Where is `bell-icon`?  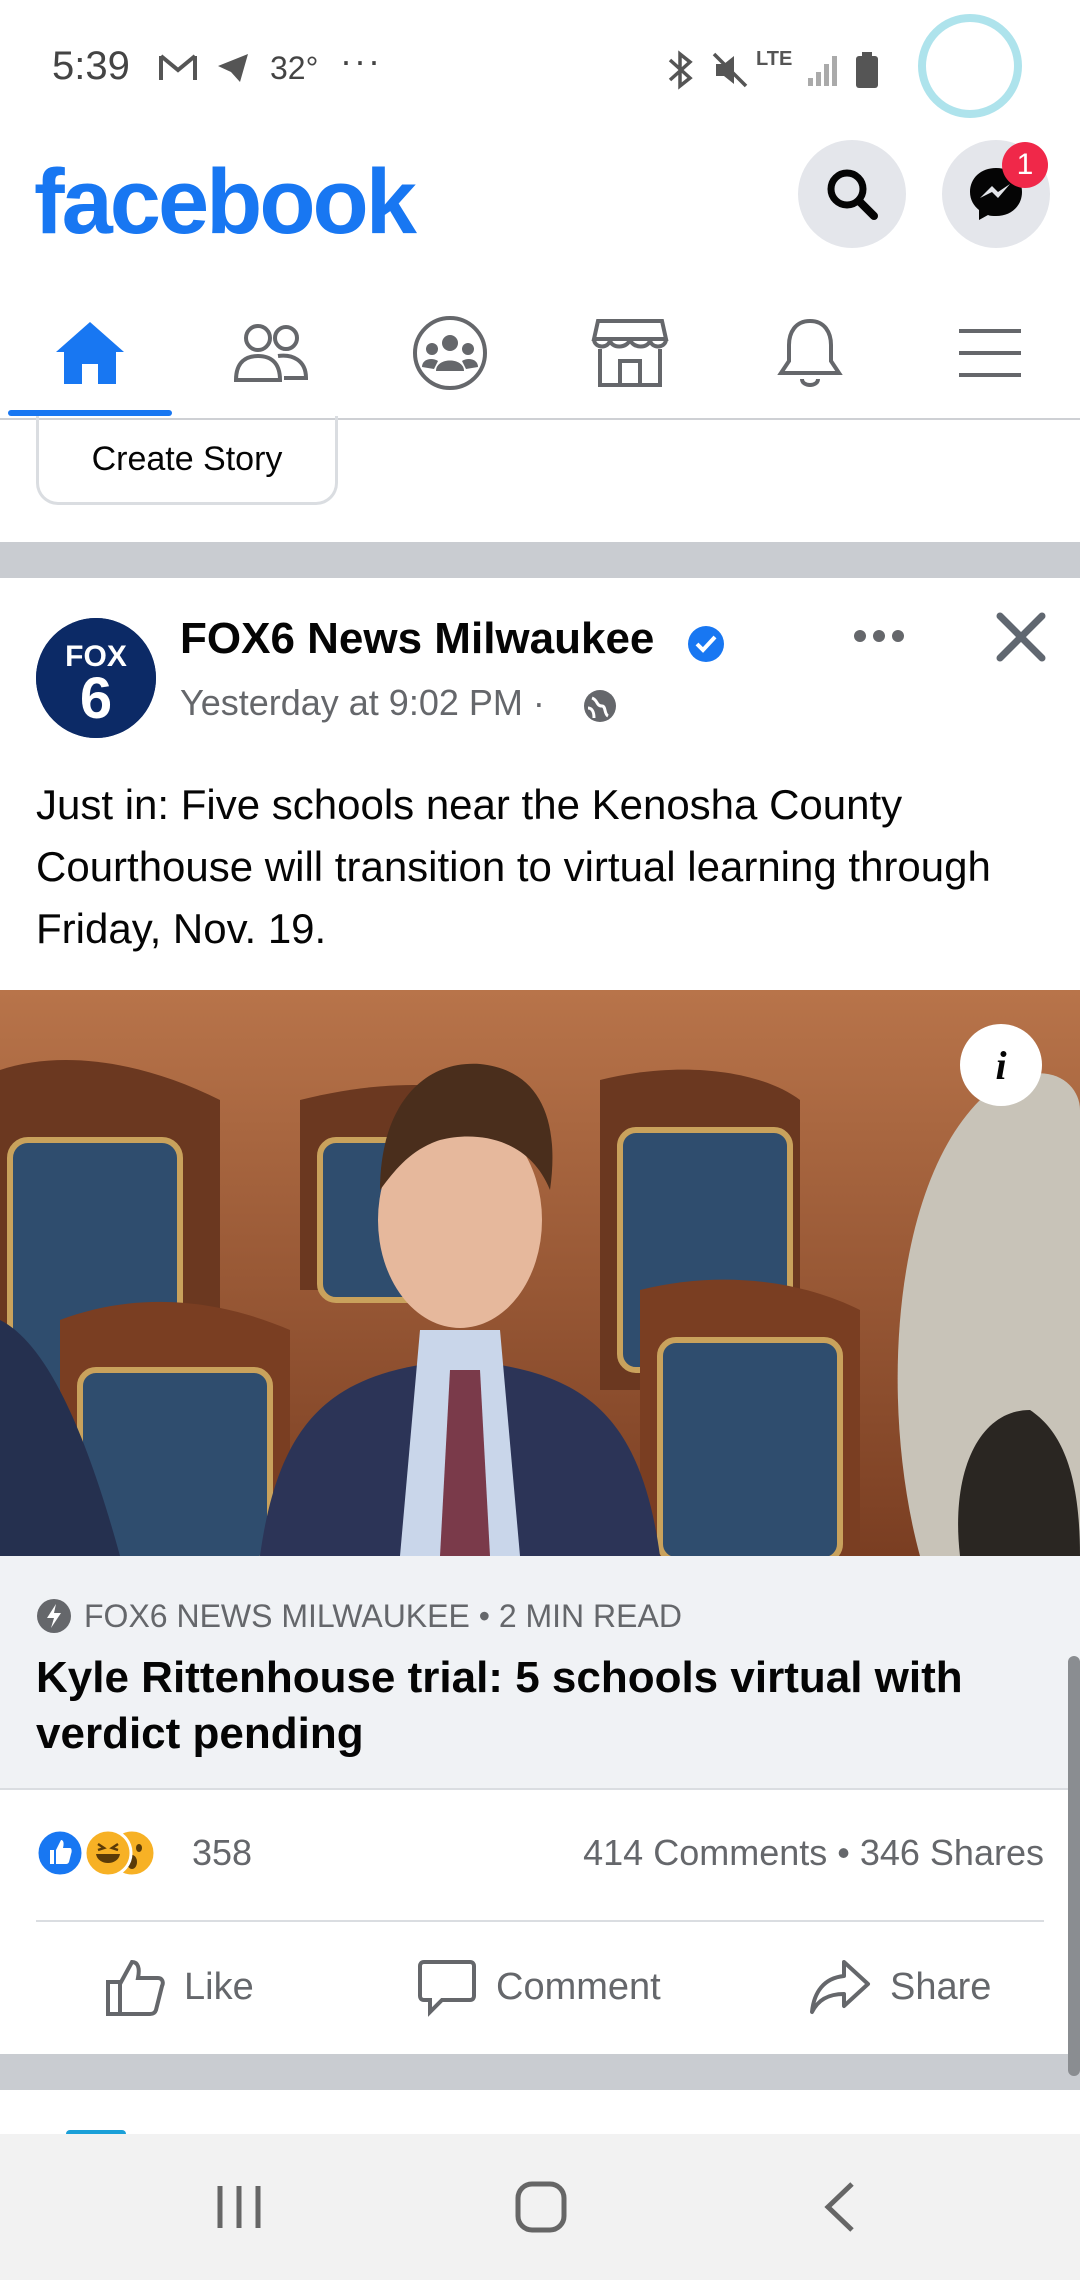 bell-icon is located at coordinates (810, 352).